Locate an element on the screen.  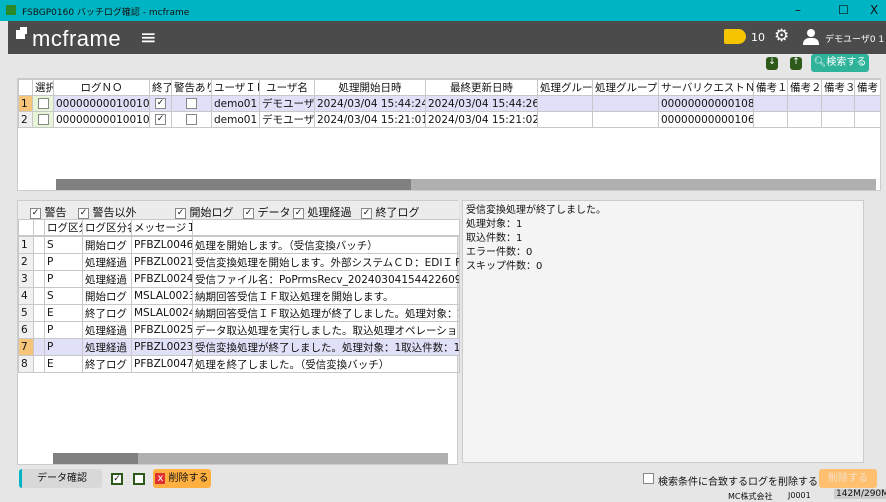
col-groupname: 処理グループ名 is located at coordinates (625, 87).